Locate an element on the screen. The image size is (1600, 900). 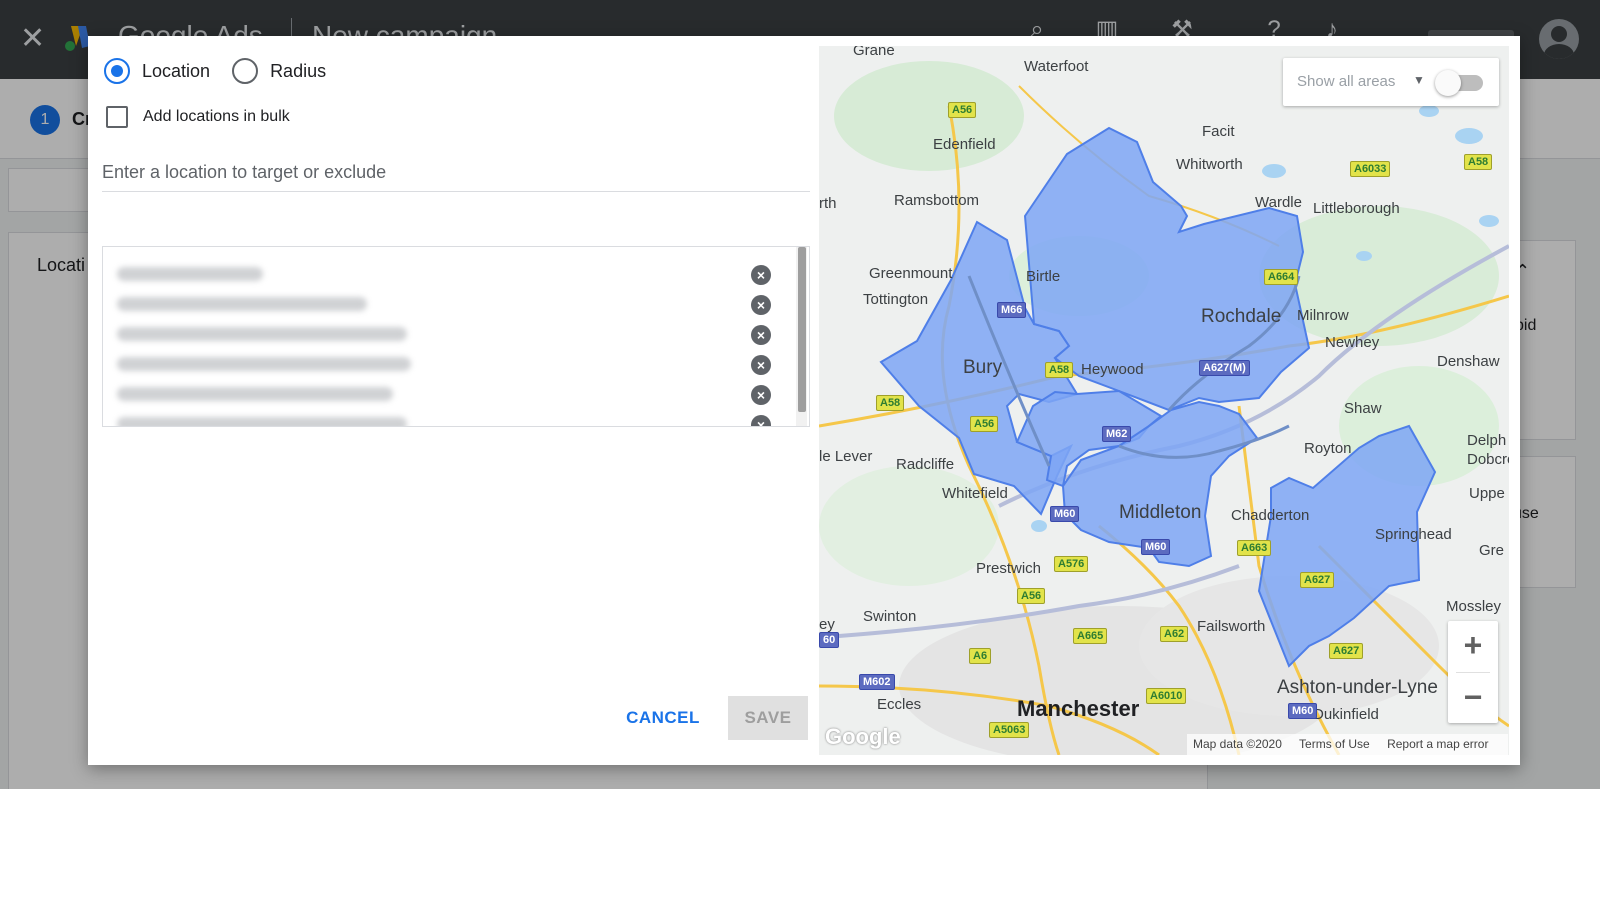
map-place-label: Springhead is located at coordinates (1413, 534).